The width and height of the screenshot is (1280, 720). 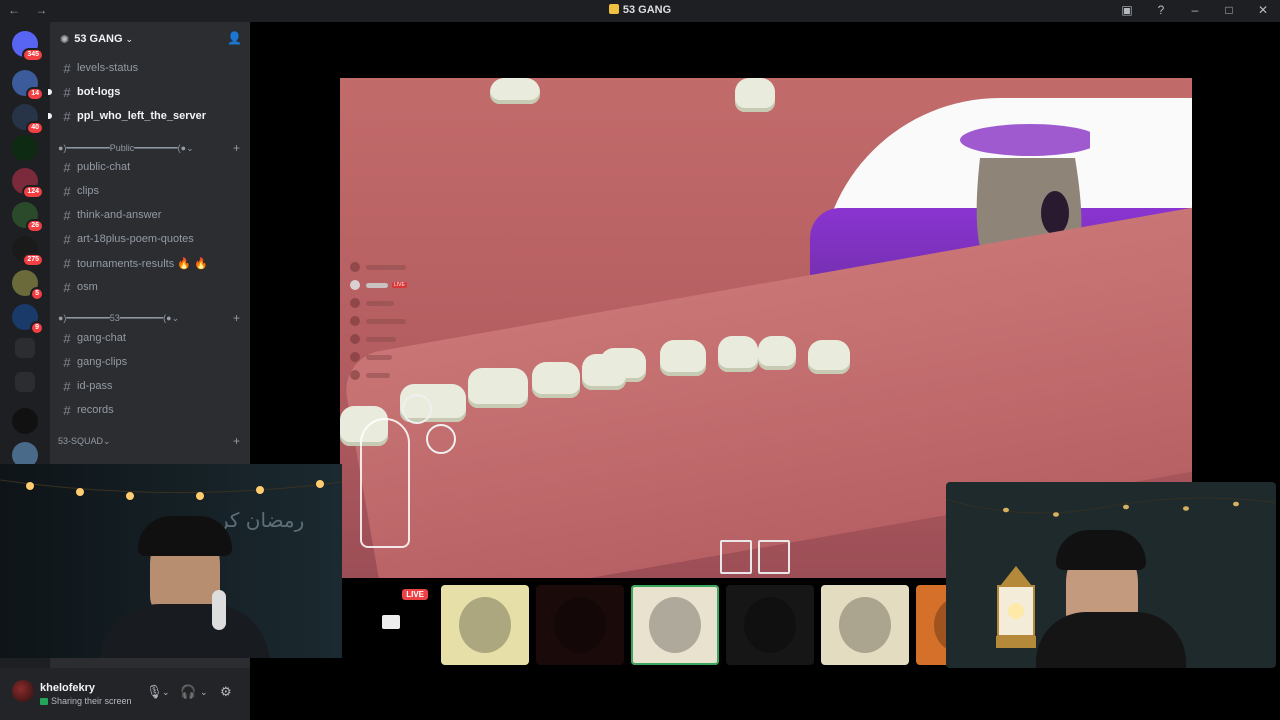 I want to click on category-53-squad: 53-SQUAD ⌄ +, so click(x=150, y=441).